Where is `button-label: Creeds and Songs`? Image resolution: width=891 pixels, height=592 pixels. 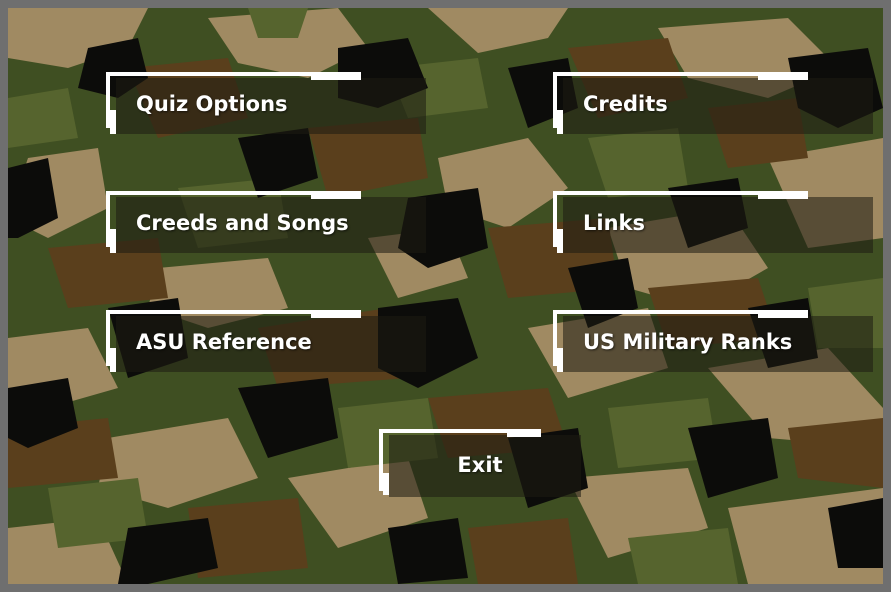 button-label: Creeds and Songs is located at coordinates (242, 223).